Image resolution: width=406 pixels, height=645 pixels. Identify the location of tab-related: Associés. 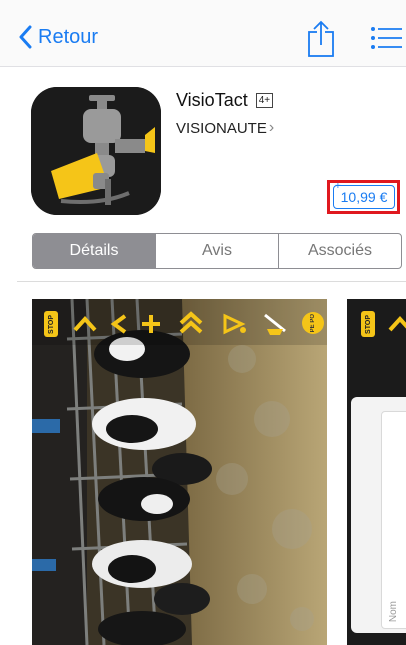
(339, 251).